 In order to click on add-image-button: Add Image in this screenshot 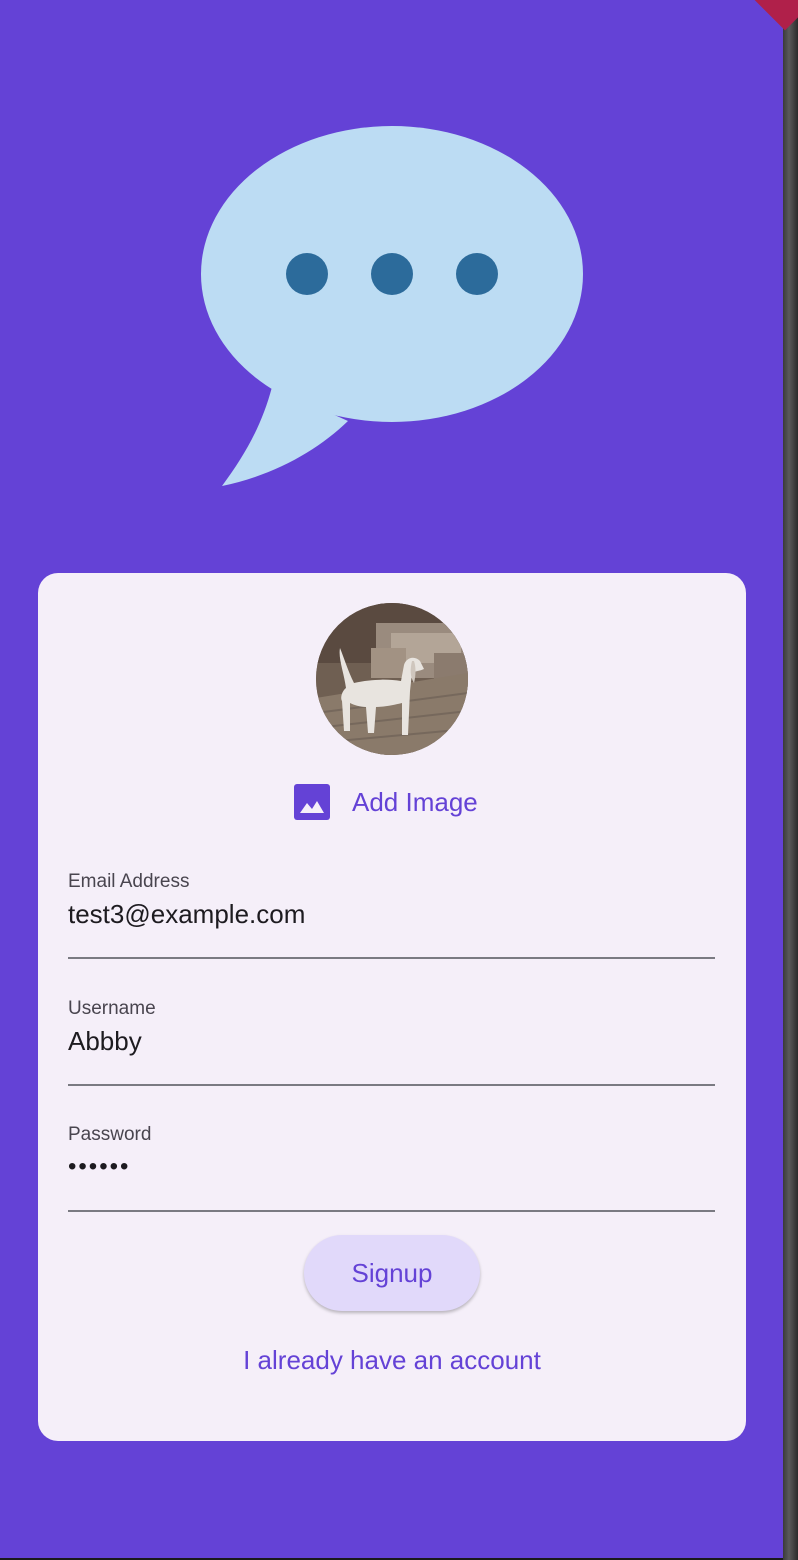, I will do `click(386, 802)`.